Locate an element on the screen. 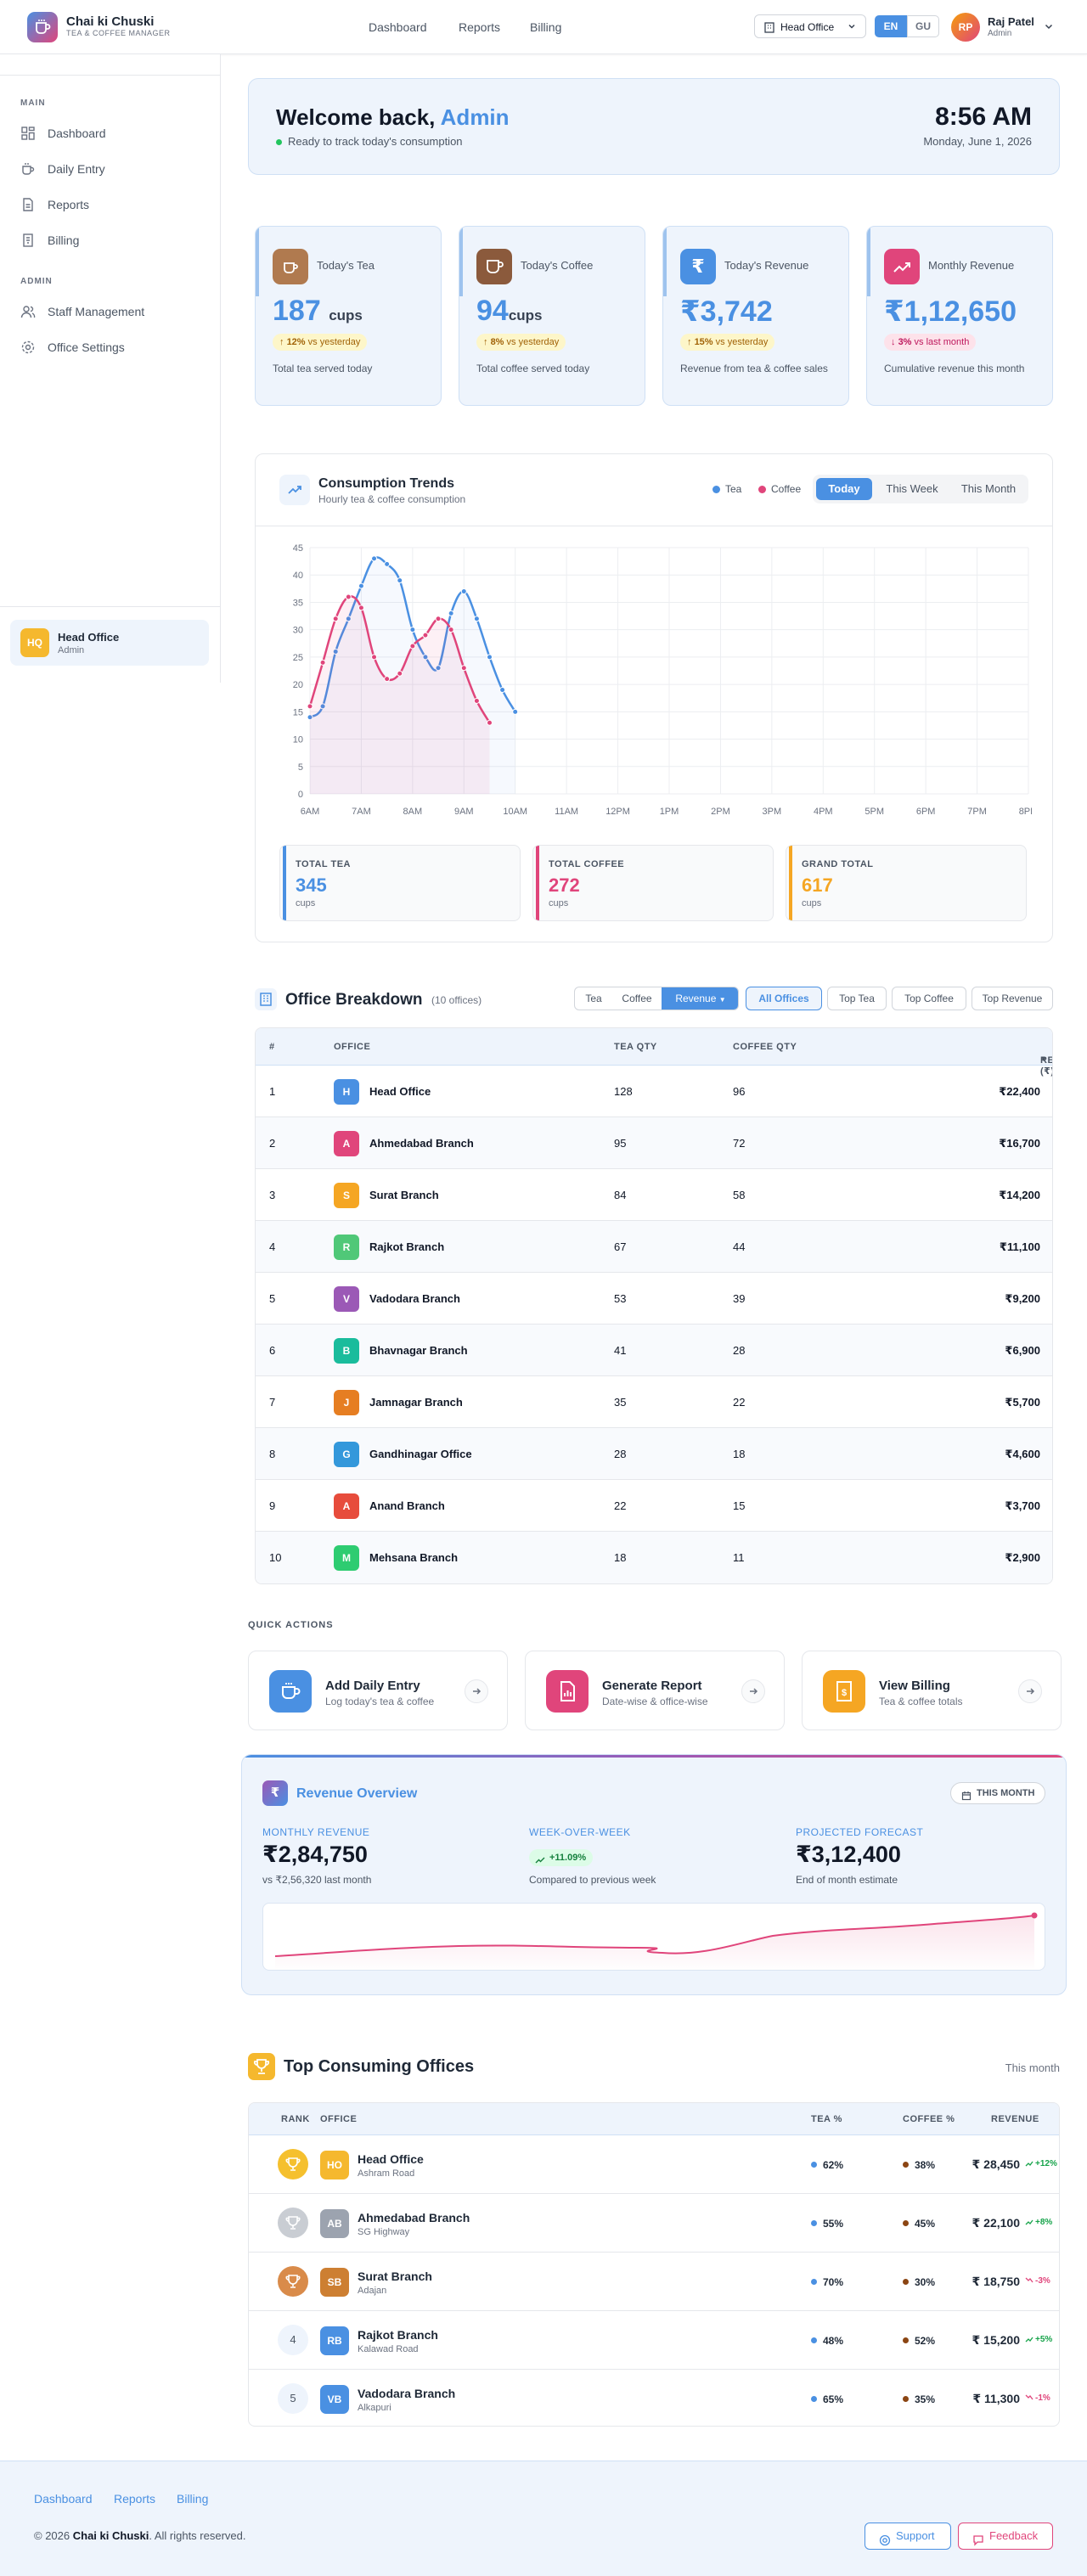  table-row: 4 R Rajkot Branch 67 44 ₹11,100 is located at coordinates (654, 1247).